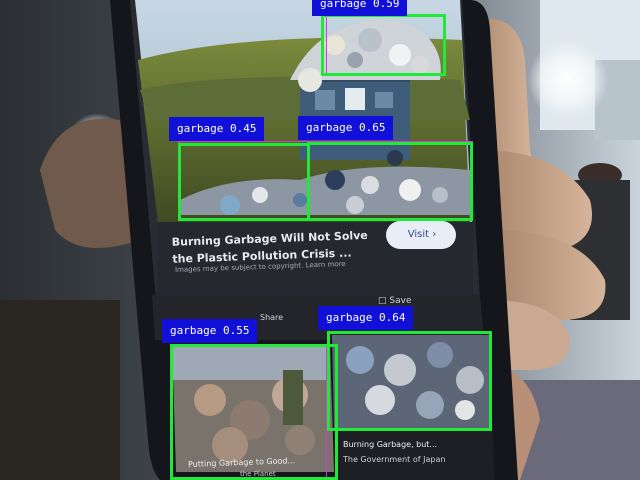 This screenshot has height=480, width=640. Describe the element at coordinates (394, 459) in the screenshot. I see `card-right-subtitle: The Government of Japan` at that location.